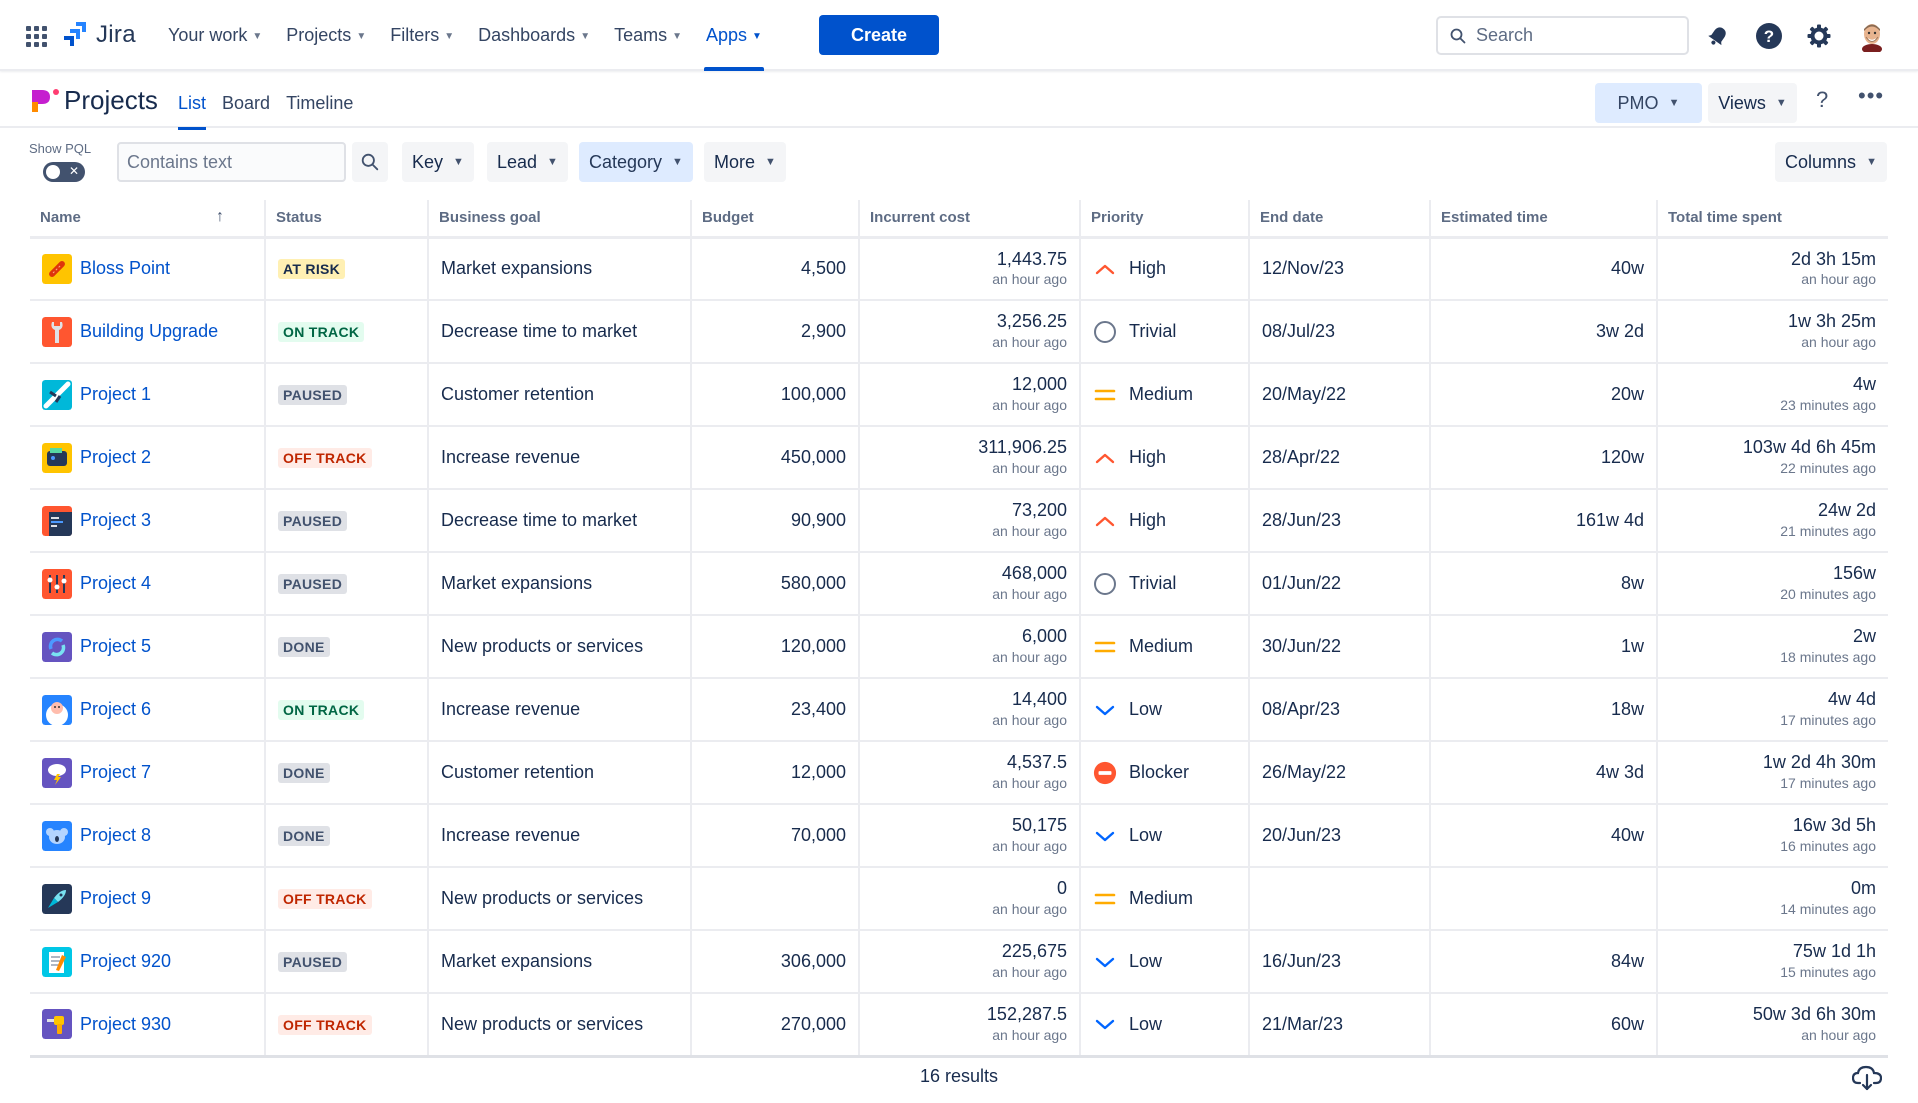  What do you see at coordinates (147, 219) in the screenshot?
I see `column-header-name: Name ↑` at bounding box center [147, 219].